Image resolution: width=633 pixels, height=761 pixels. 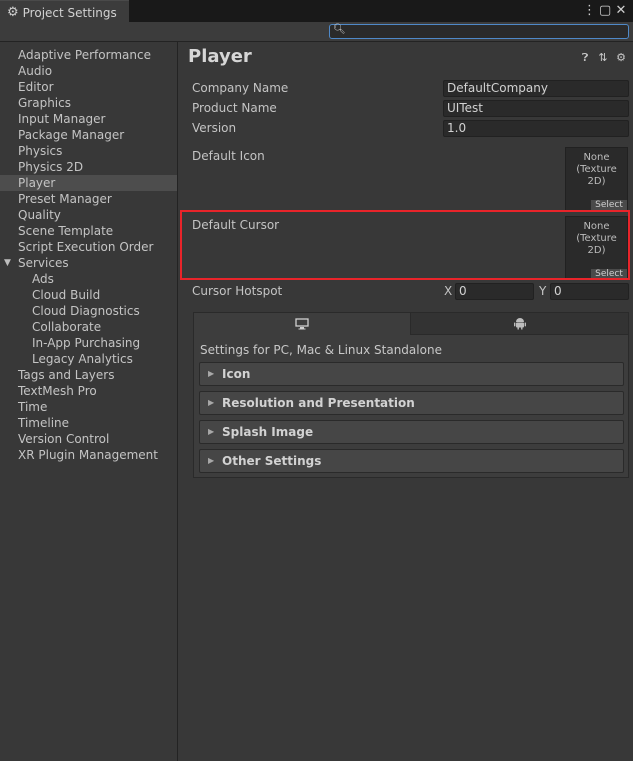 I want to click on platform-tabs, so click(x=411, y=324).